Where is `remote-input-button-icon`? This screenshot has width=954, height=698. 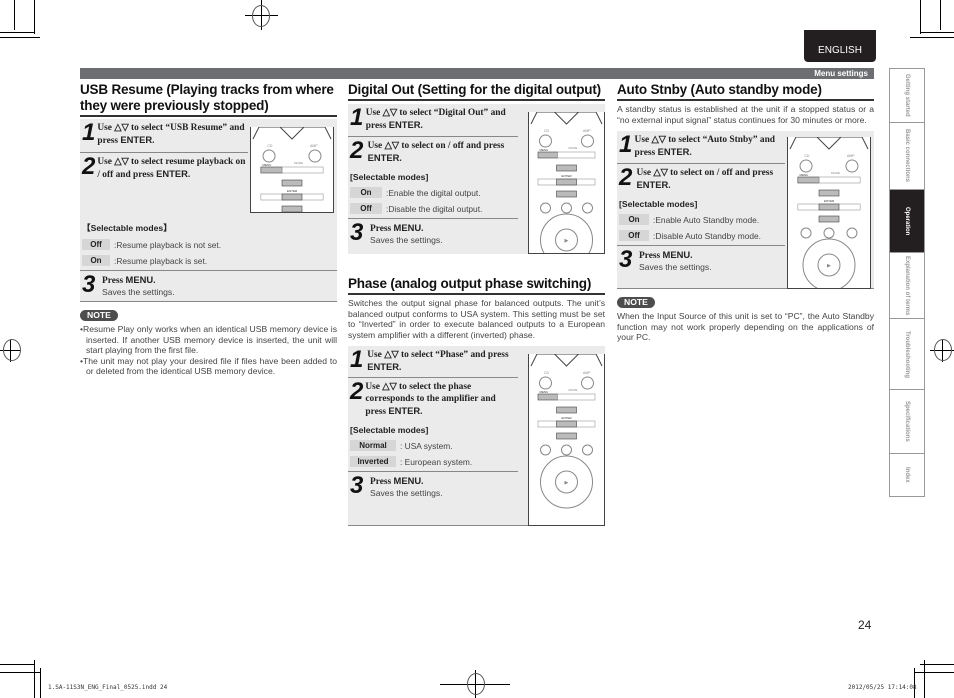 remote-input-button-icon is located at coordinates (566, 450).